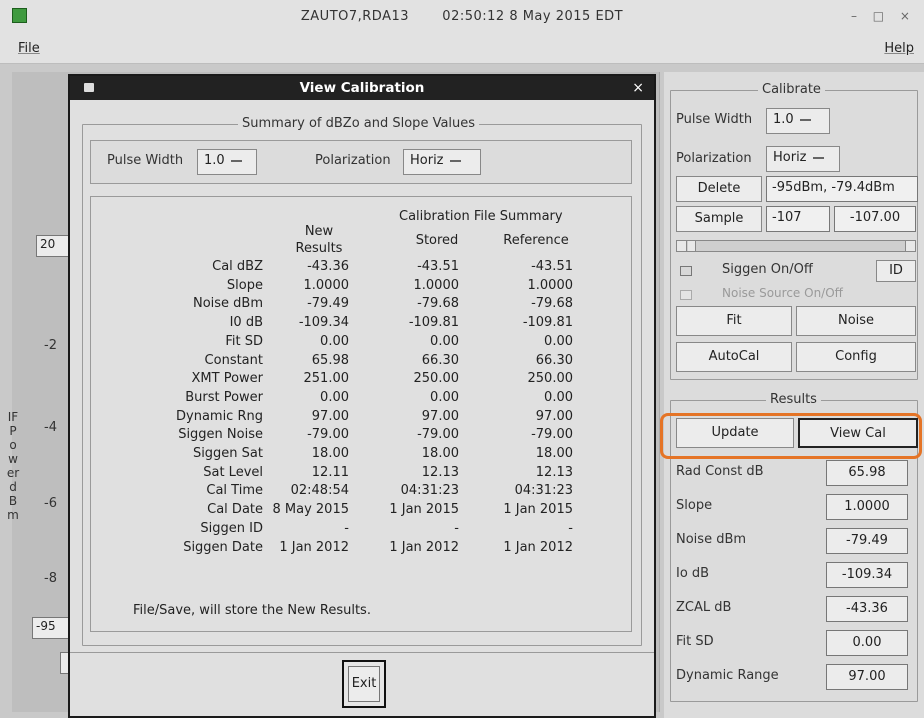 The image size is (924, 718). I want to click on siggen-checkbox, so click(686, 271).